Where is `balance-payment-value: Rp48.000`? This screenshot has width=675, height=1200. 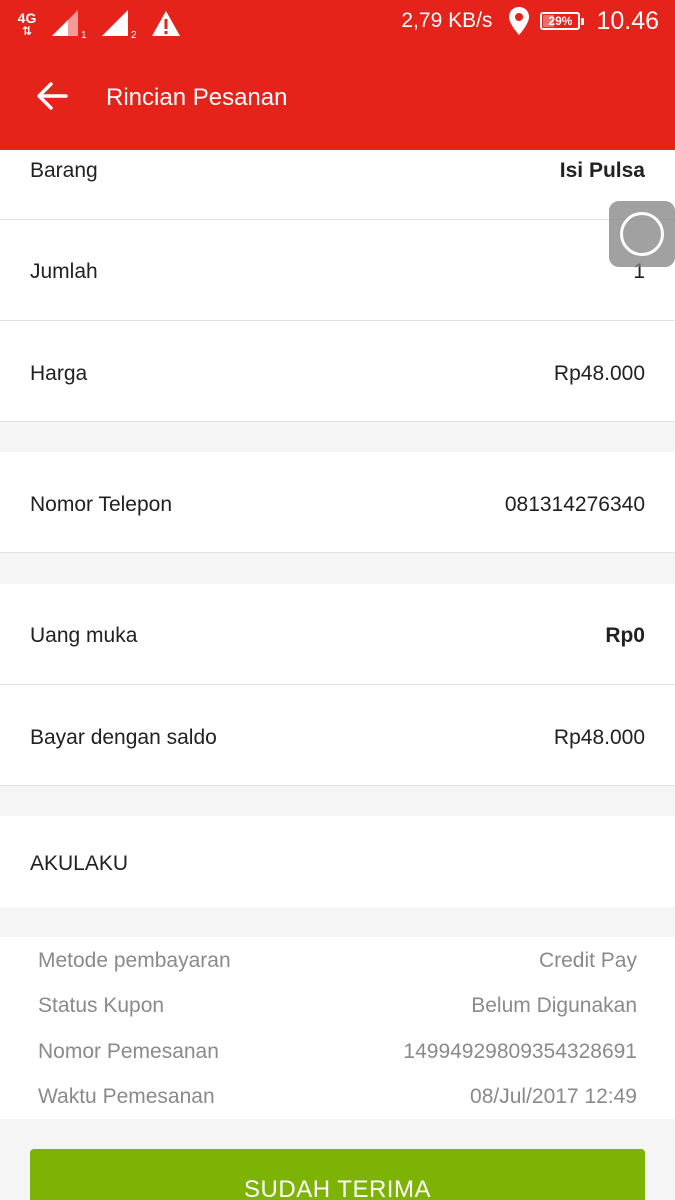 balance-payment-value: Rp48.000 is located at coordinates (599, 737).